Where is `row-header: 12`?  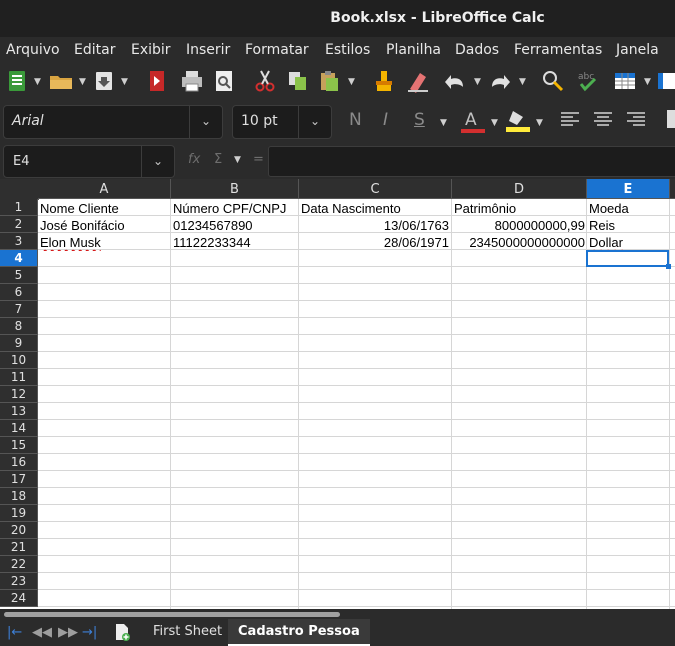
row-header: 12 is located at coordinates (19, 394).